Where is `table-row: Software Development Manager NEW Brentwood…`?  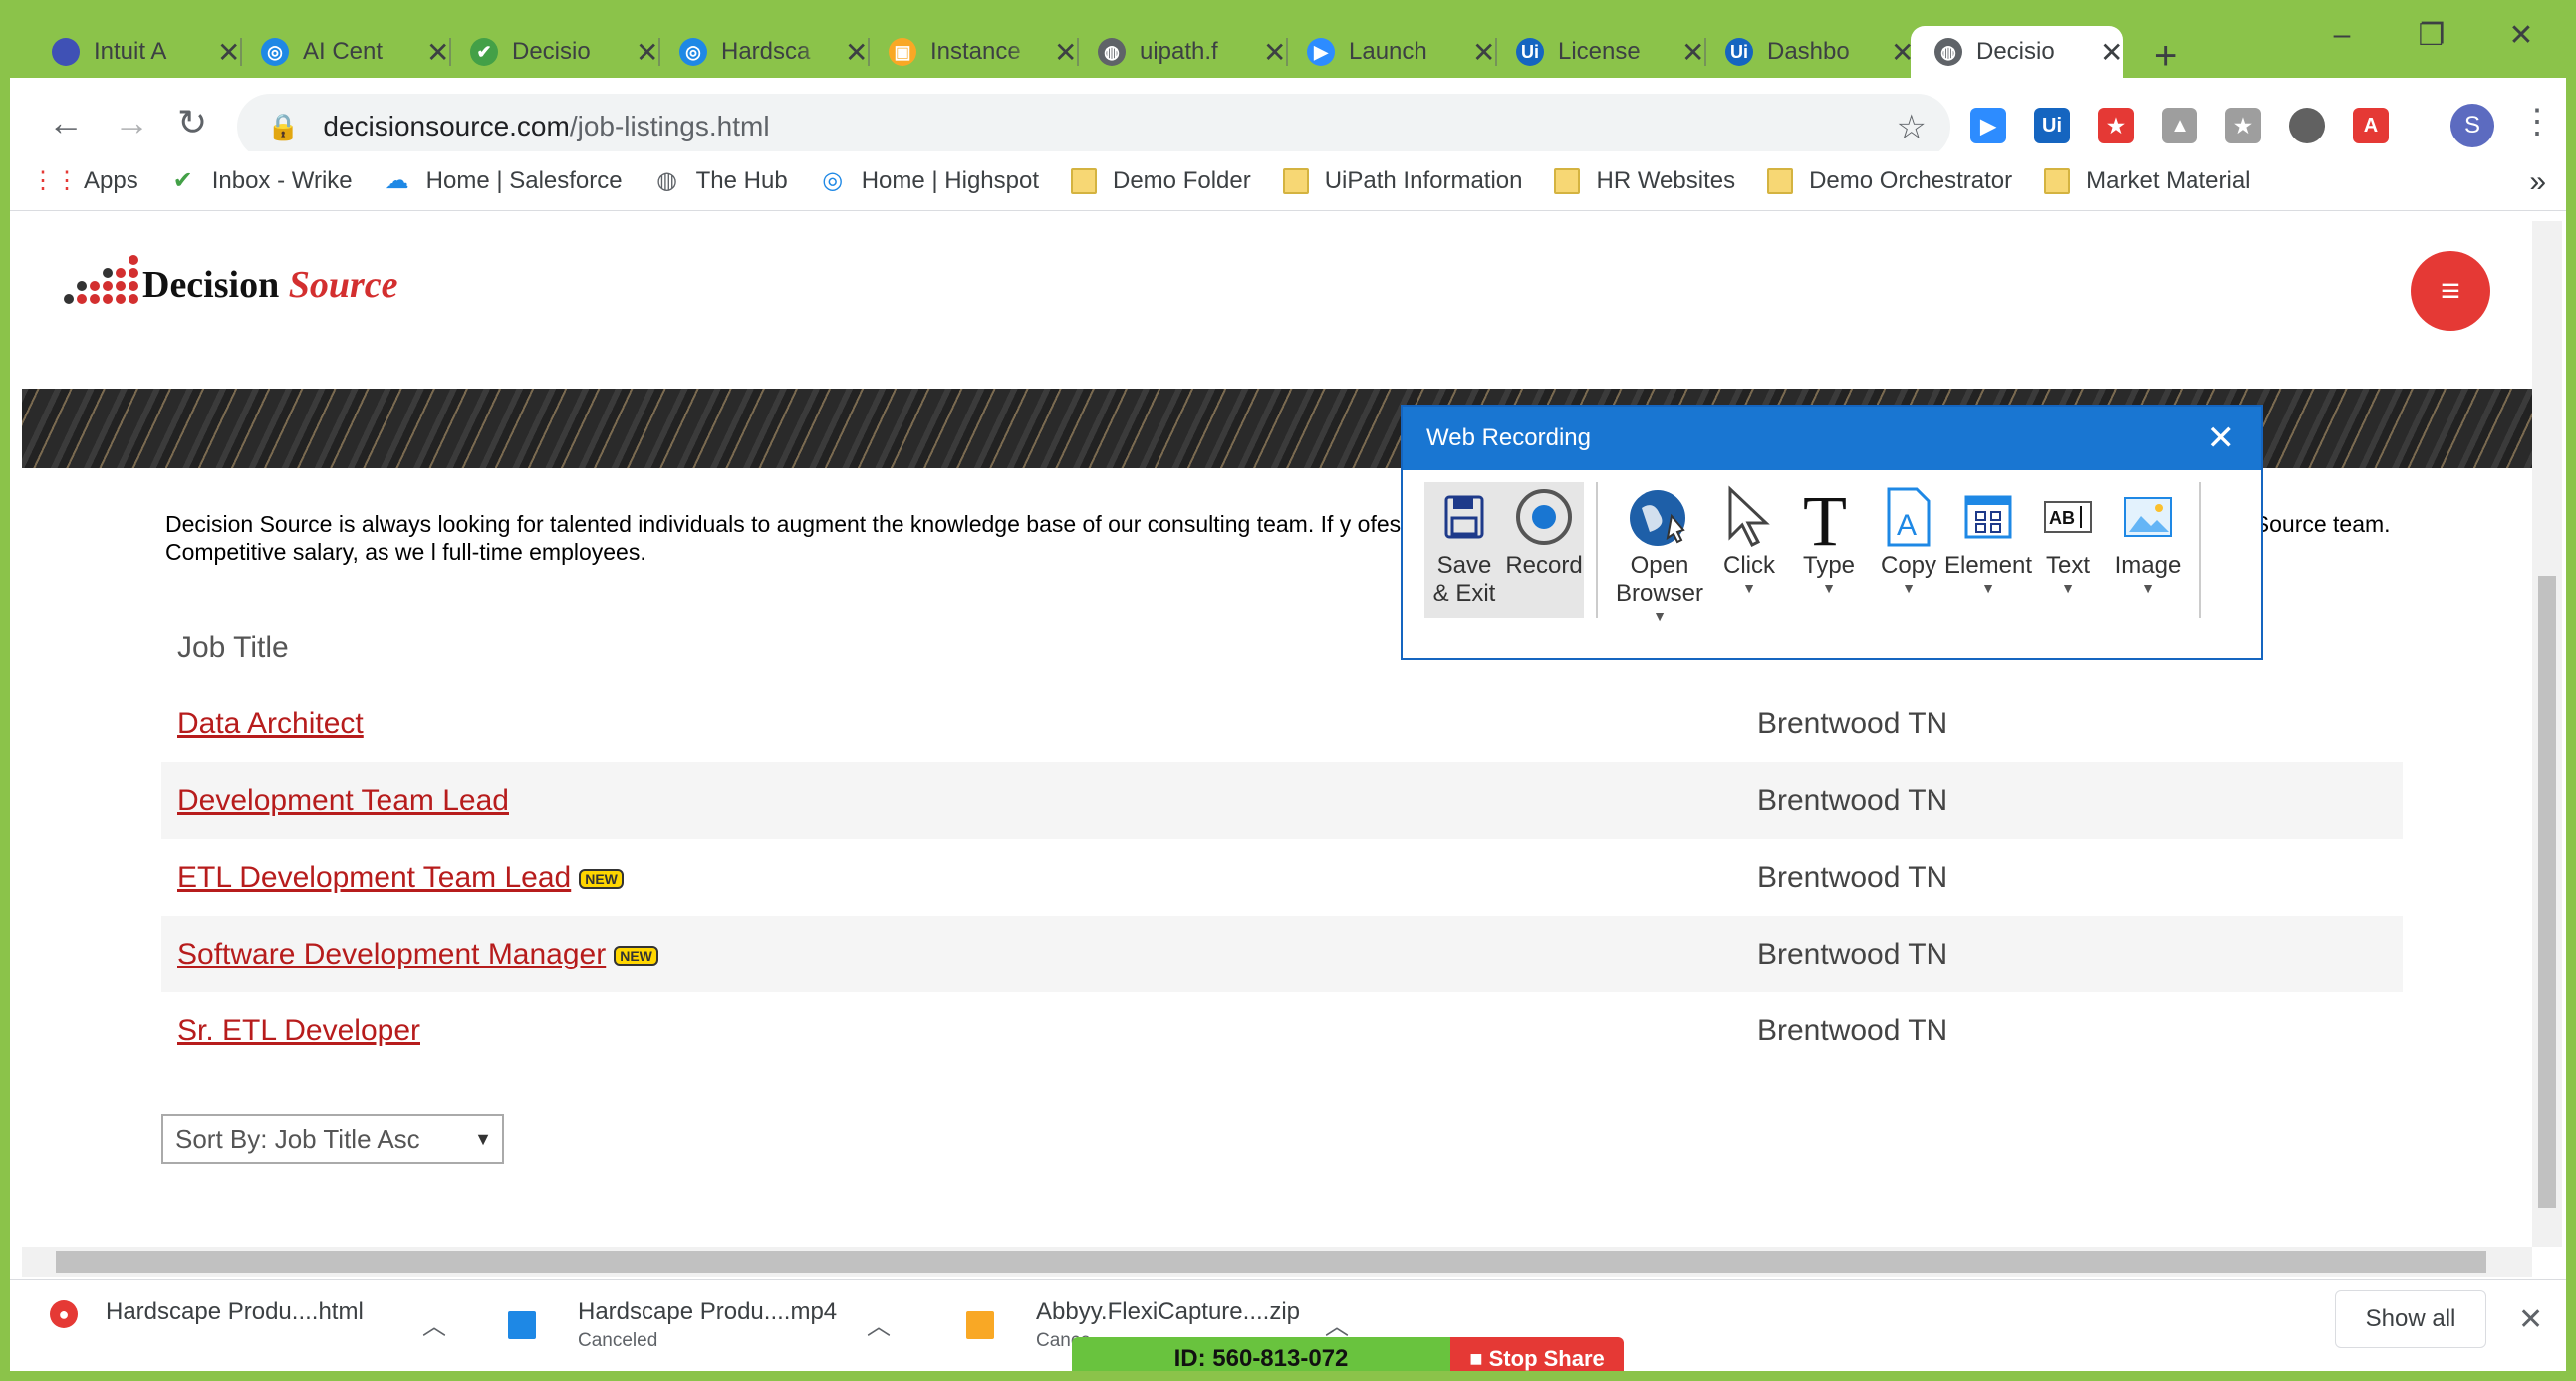
table-row: Software Development Manager NEW Brentwood… is located at coordinates (1282, 954).